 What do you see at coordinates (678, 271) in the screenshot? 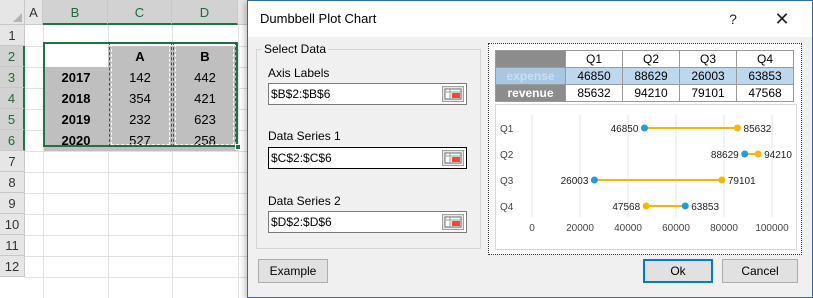
I see `ok-button: Ok` at bounding box center [678, 271].